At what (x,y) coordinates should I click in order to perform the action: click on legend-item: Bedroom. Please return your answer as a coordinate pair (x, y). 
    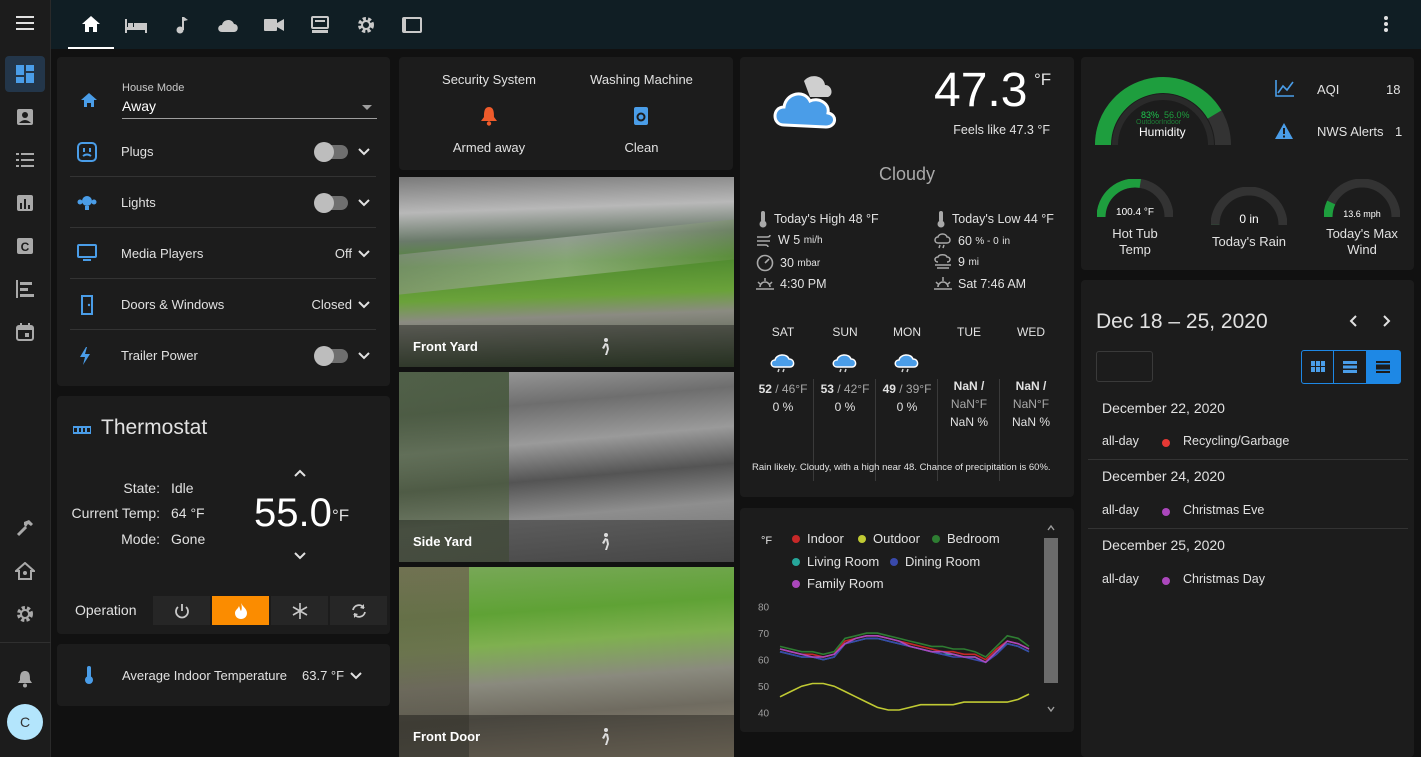
    Looking at the image, I should click on (966, 538).